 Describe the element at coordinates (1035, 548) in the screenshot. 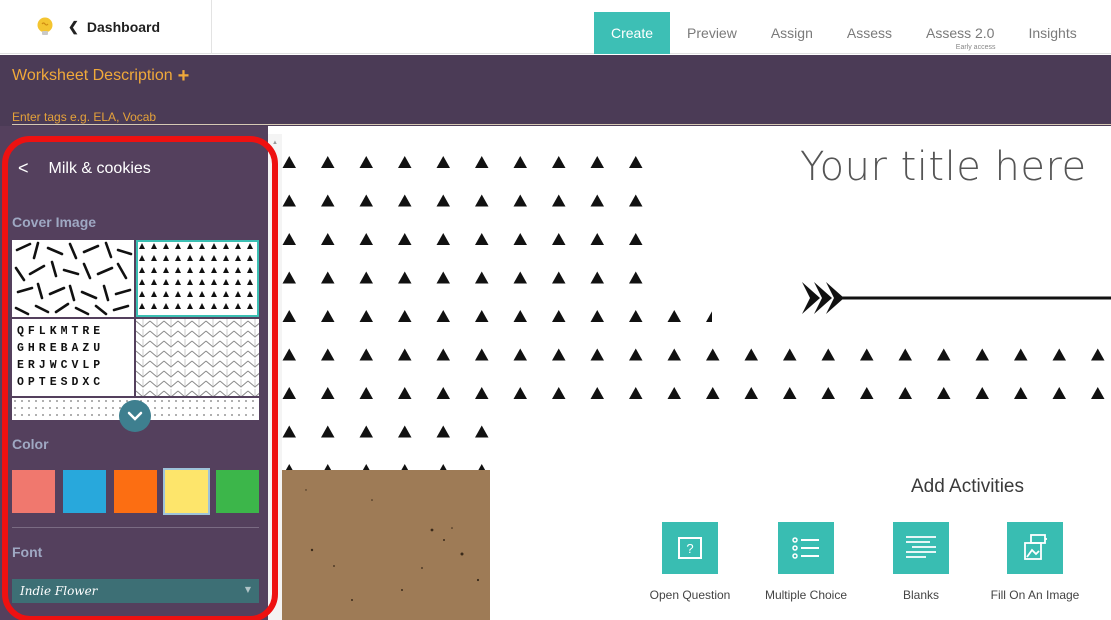

I see `image-fill-icon` at that location.